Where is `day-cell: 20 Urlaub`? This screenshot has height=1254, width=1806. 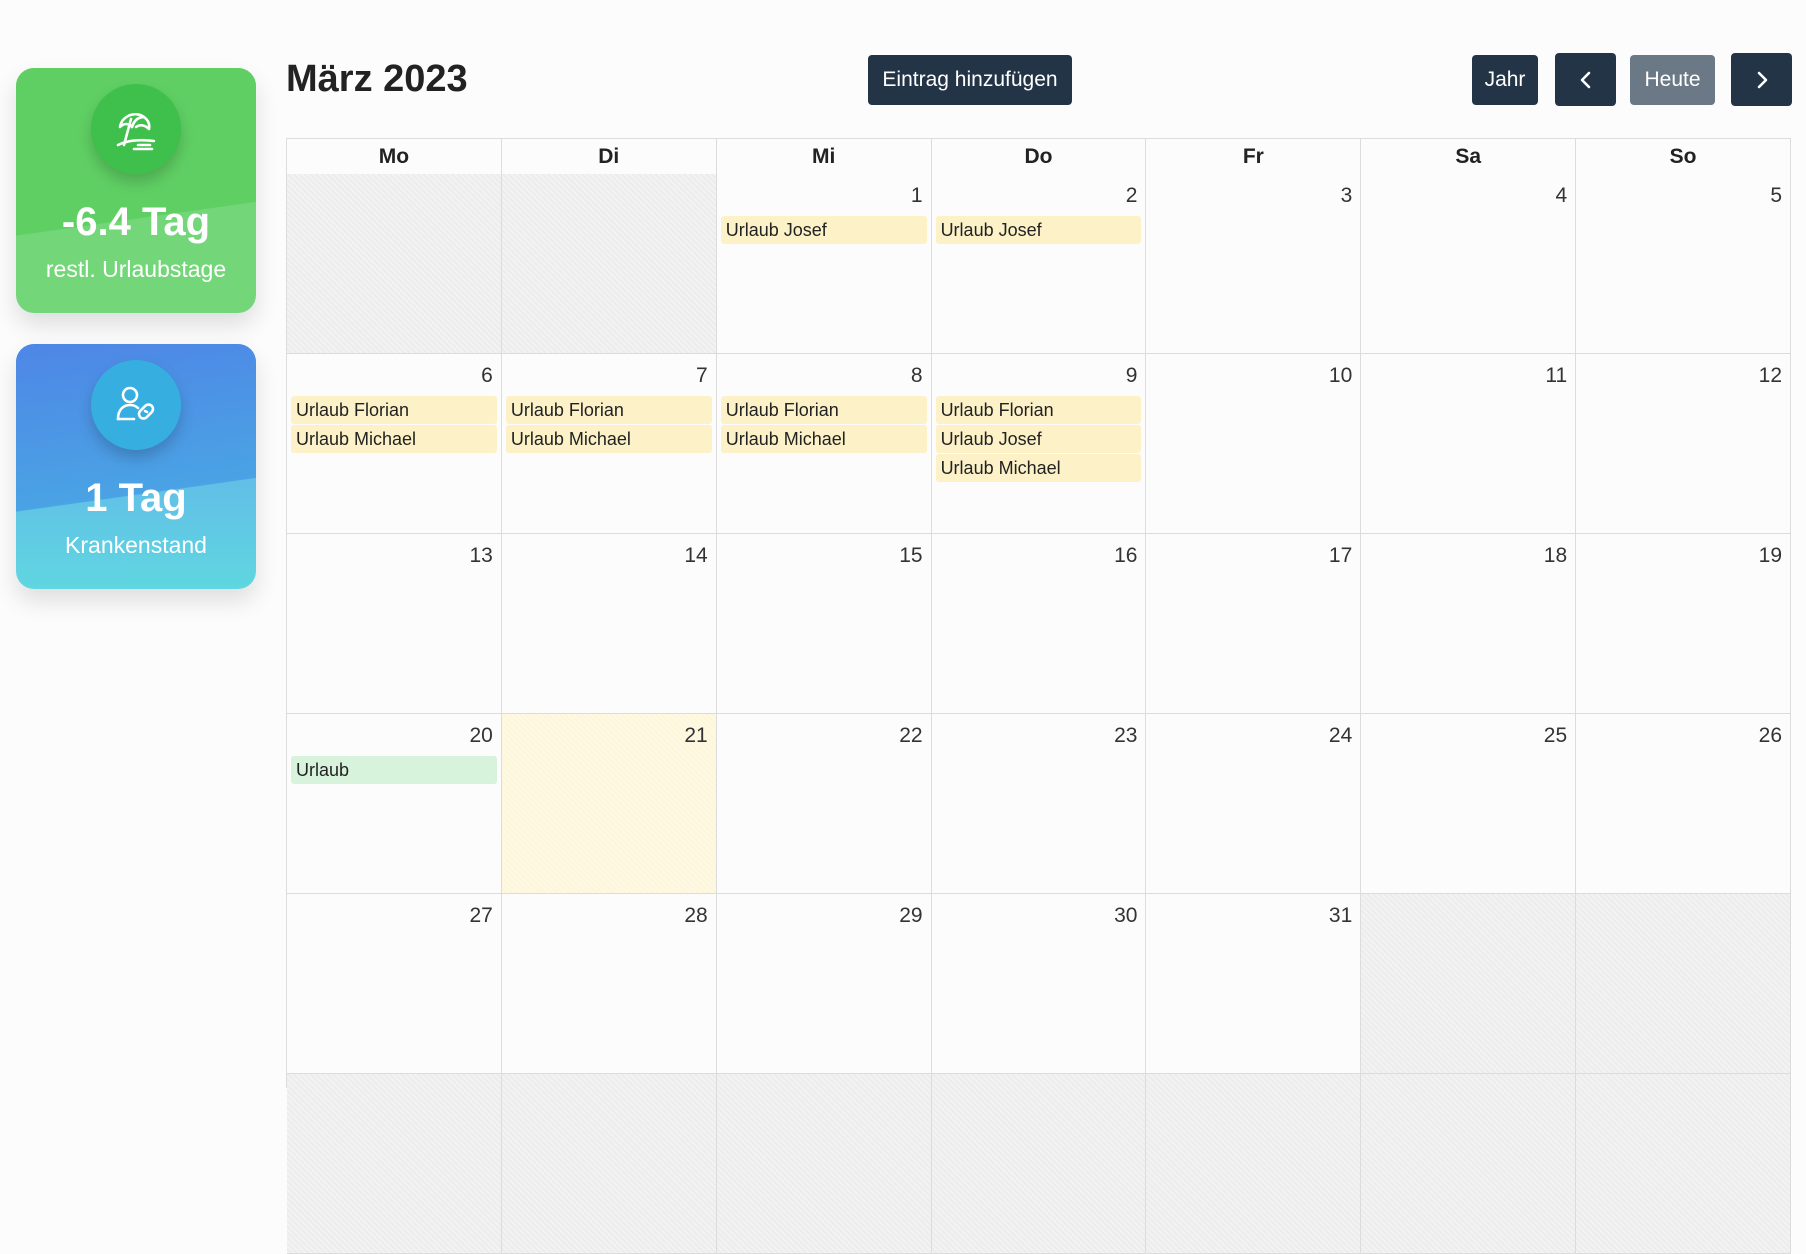 day-cell: 20 Urlaub is located at coordinates (394, 804).